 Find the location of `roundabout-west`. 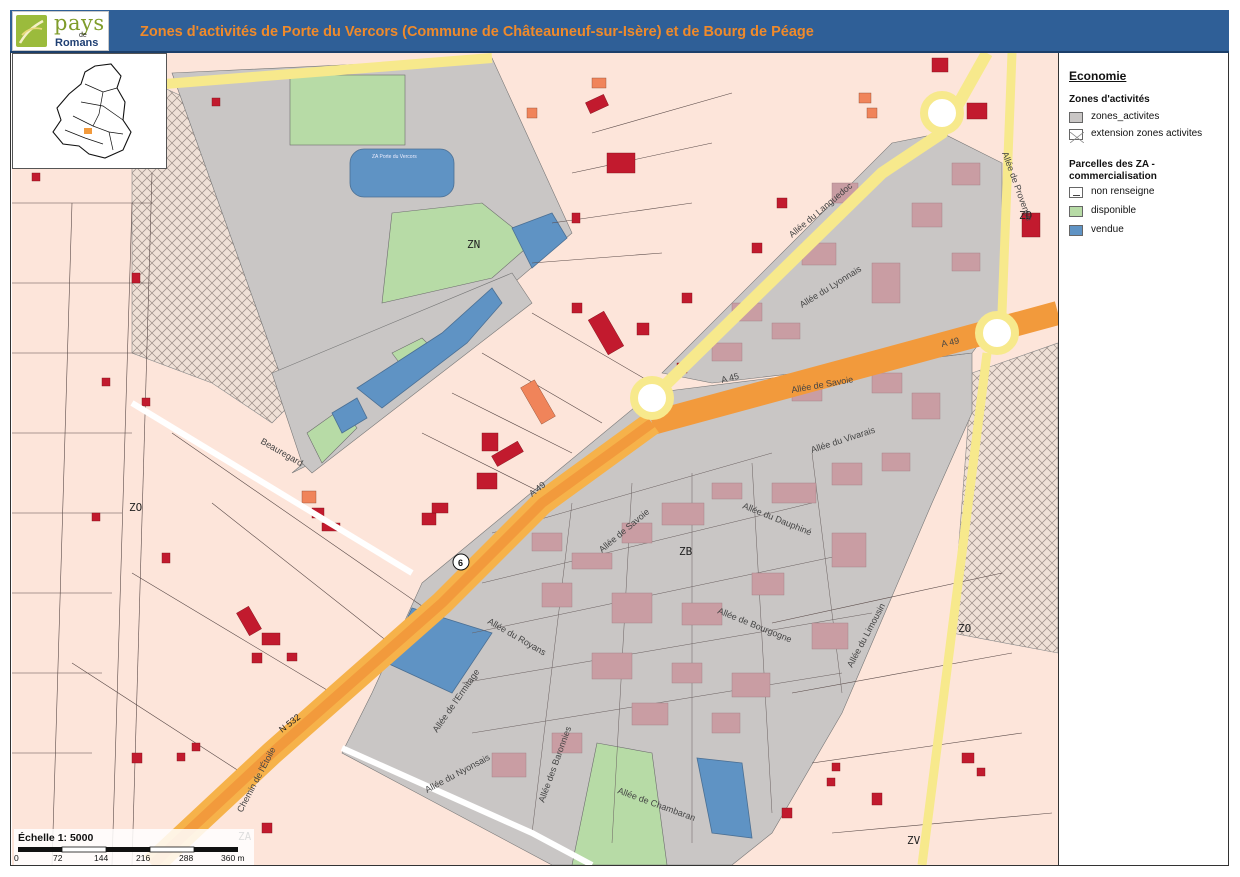

roundabout-west is located at coordinates (652, 398).